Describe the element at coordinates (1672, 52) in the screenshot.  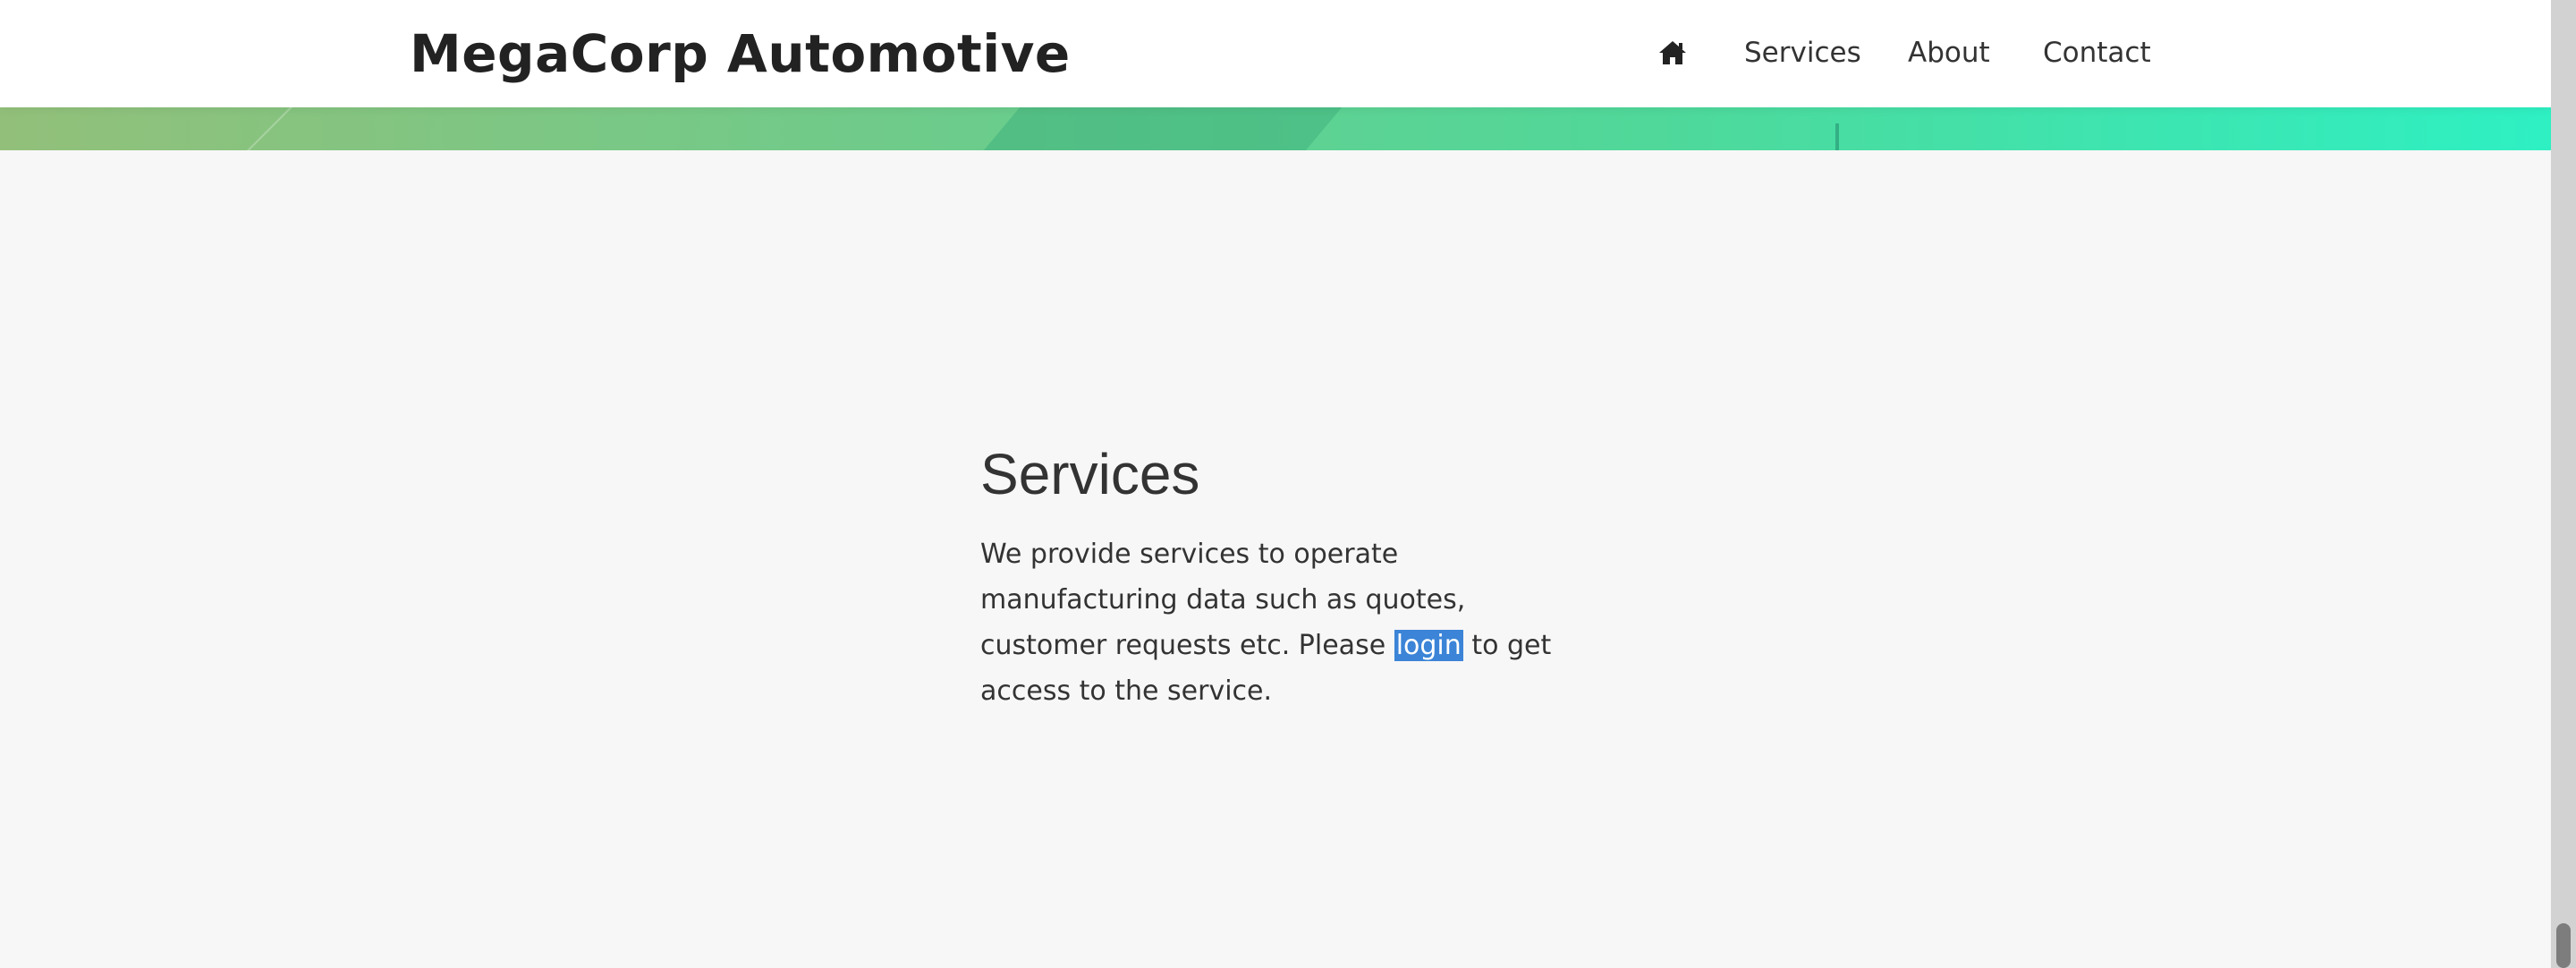
I see `home-icon` at that location.